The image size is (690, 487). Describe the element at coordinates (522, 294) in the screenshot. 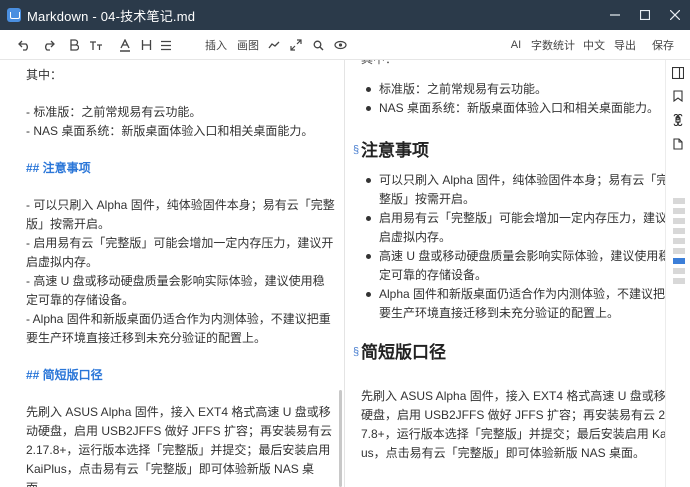

I see `preview-list-item: Alpha 固件和新版桌面仍适合作为内测体验，不建议把重` at that location.